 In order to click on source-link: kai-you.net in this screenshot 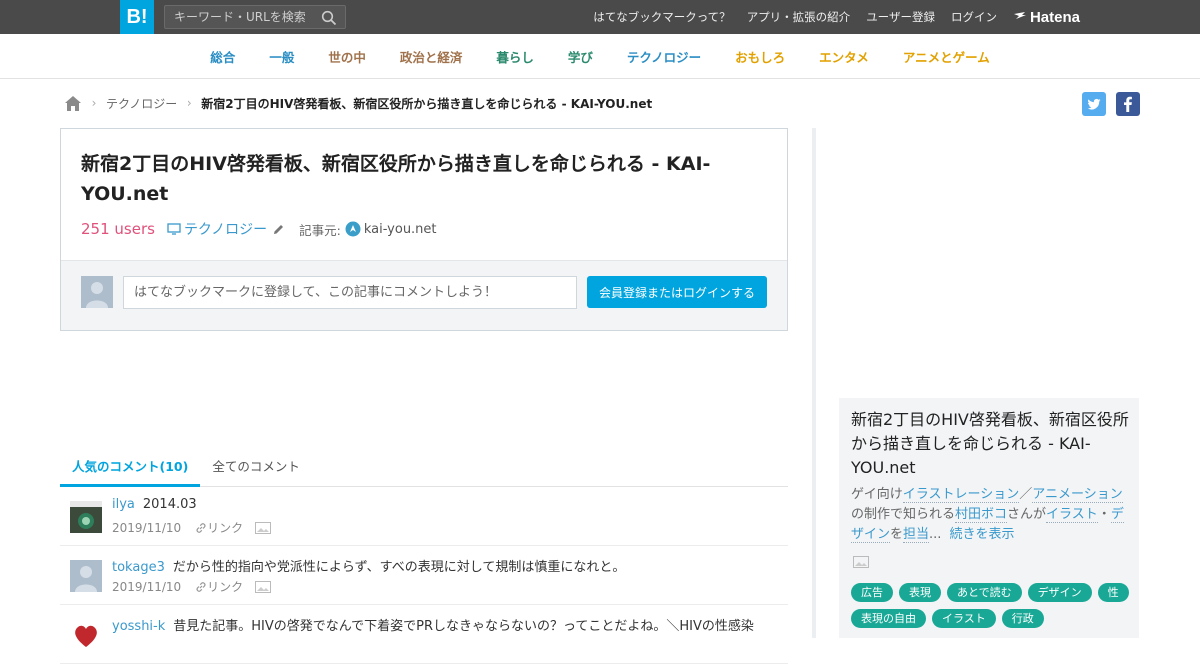, I will do `click(391, 229)`.